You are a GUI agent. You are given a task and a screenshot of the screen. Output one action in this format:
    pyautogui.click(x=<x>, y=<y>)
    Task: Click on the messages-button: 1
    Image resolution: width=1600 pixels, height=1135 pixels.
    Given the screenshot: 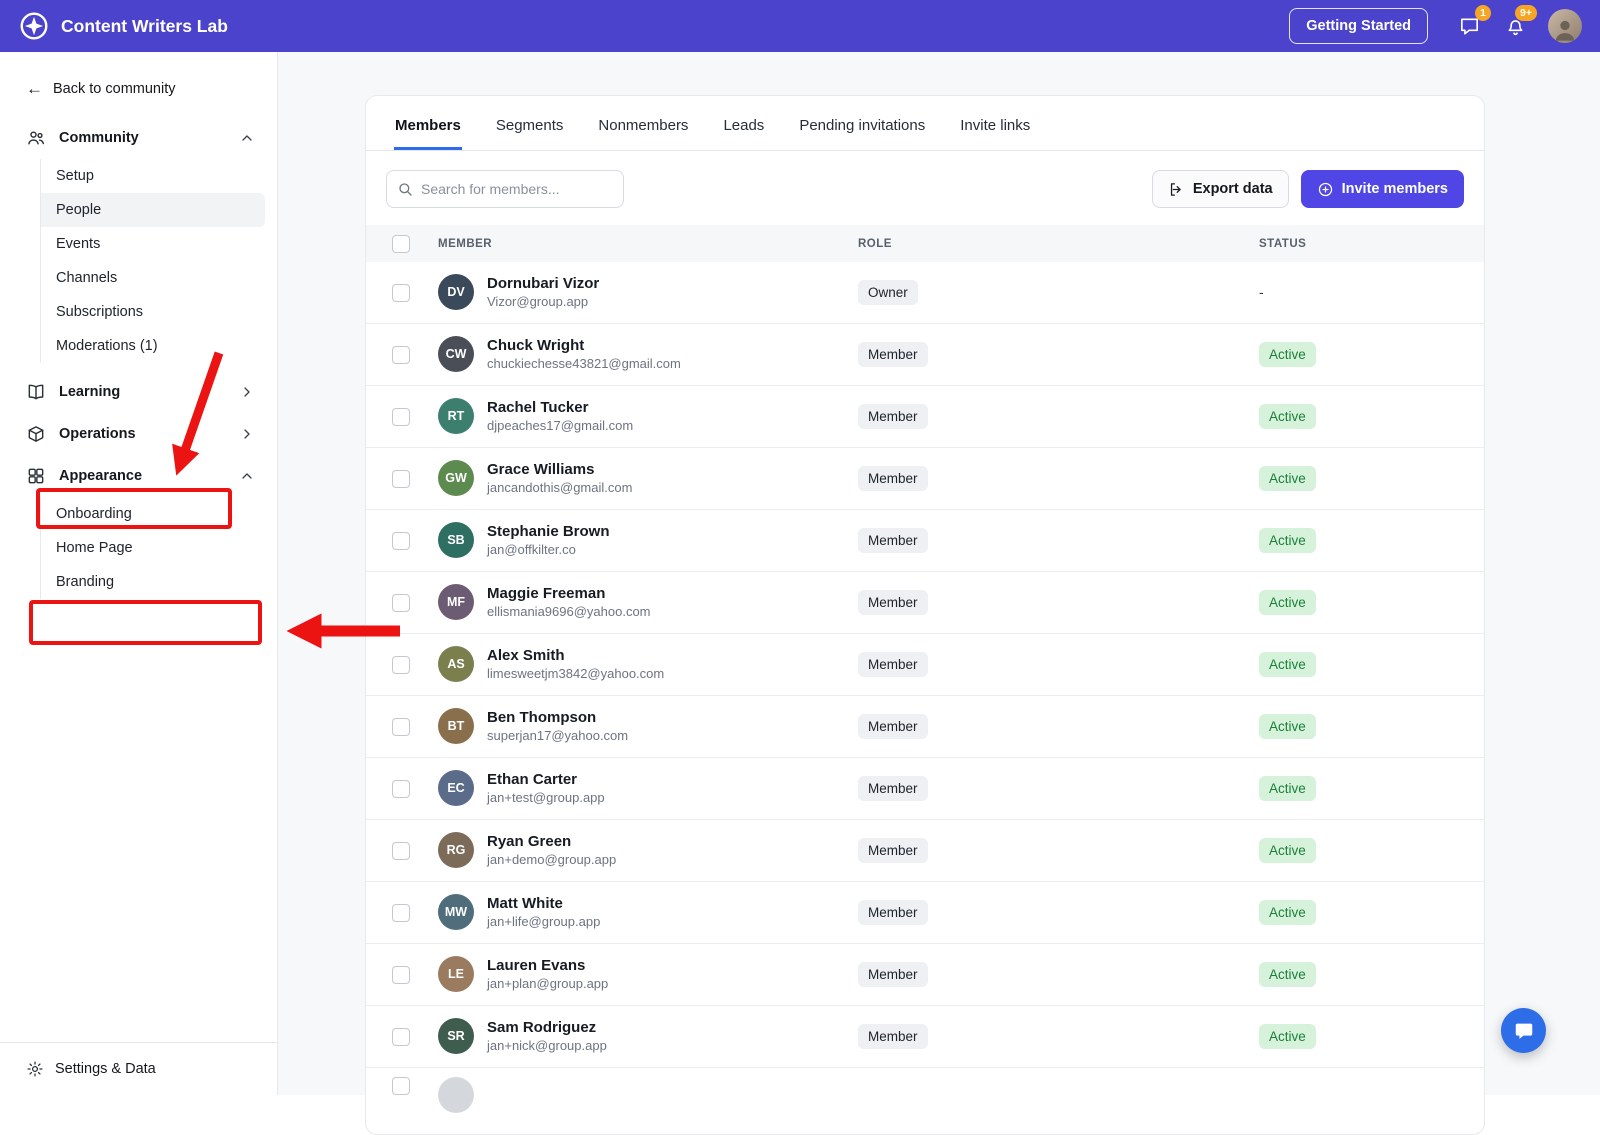 What is the action you would take?
    pyautogui.click(x=1473, y=22)
    